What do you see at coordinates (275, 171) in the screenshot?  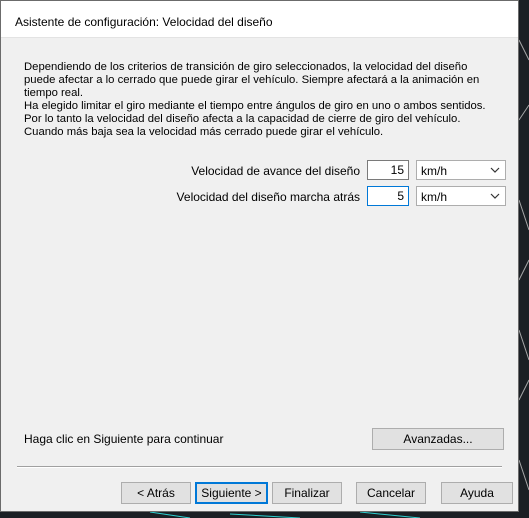 I see `forward-speed-label: Velocidad de avance del diseño` at bounding box center [275, 171].